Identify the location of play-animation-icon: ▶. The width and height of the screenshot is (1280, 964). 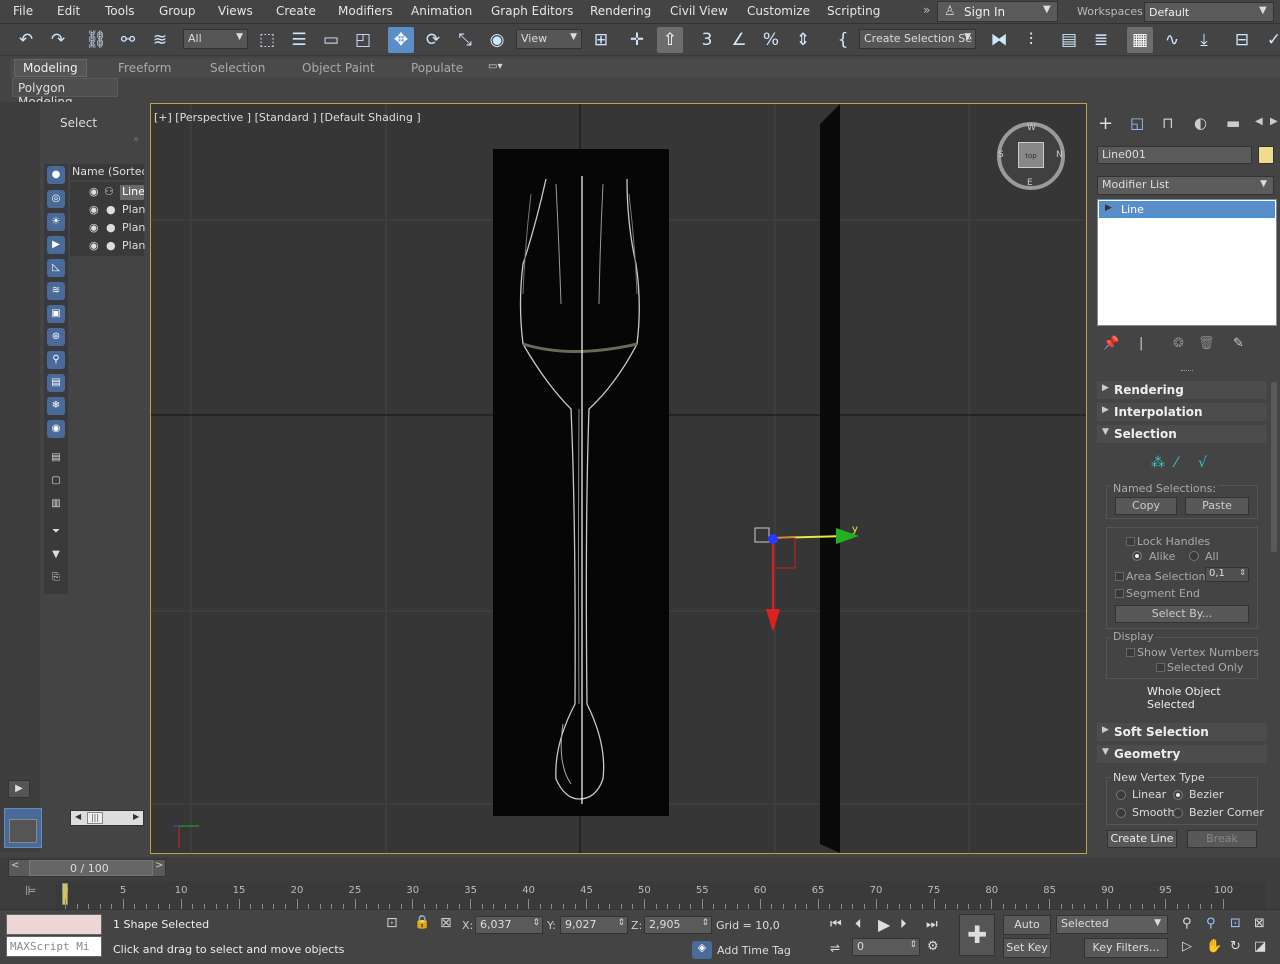
(884, 924).